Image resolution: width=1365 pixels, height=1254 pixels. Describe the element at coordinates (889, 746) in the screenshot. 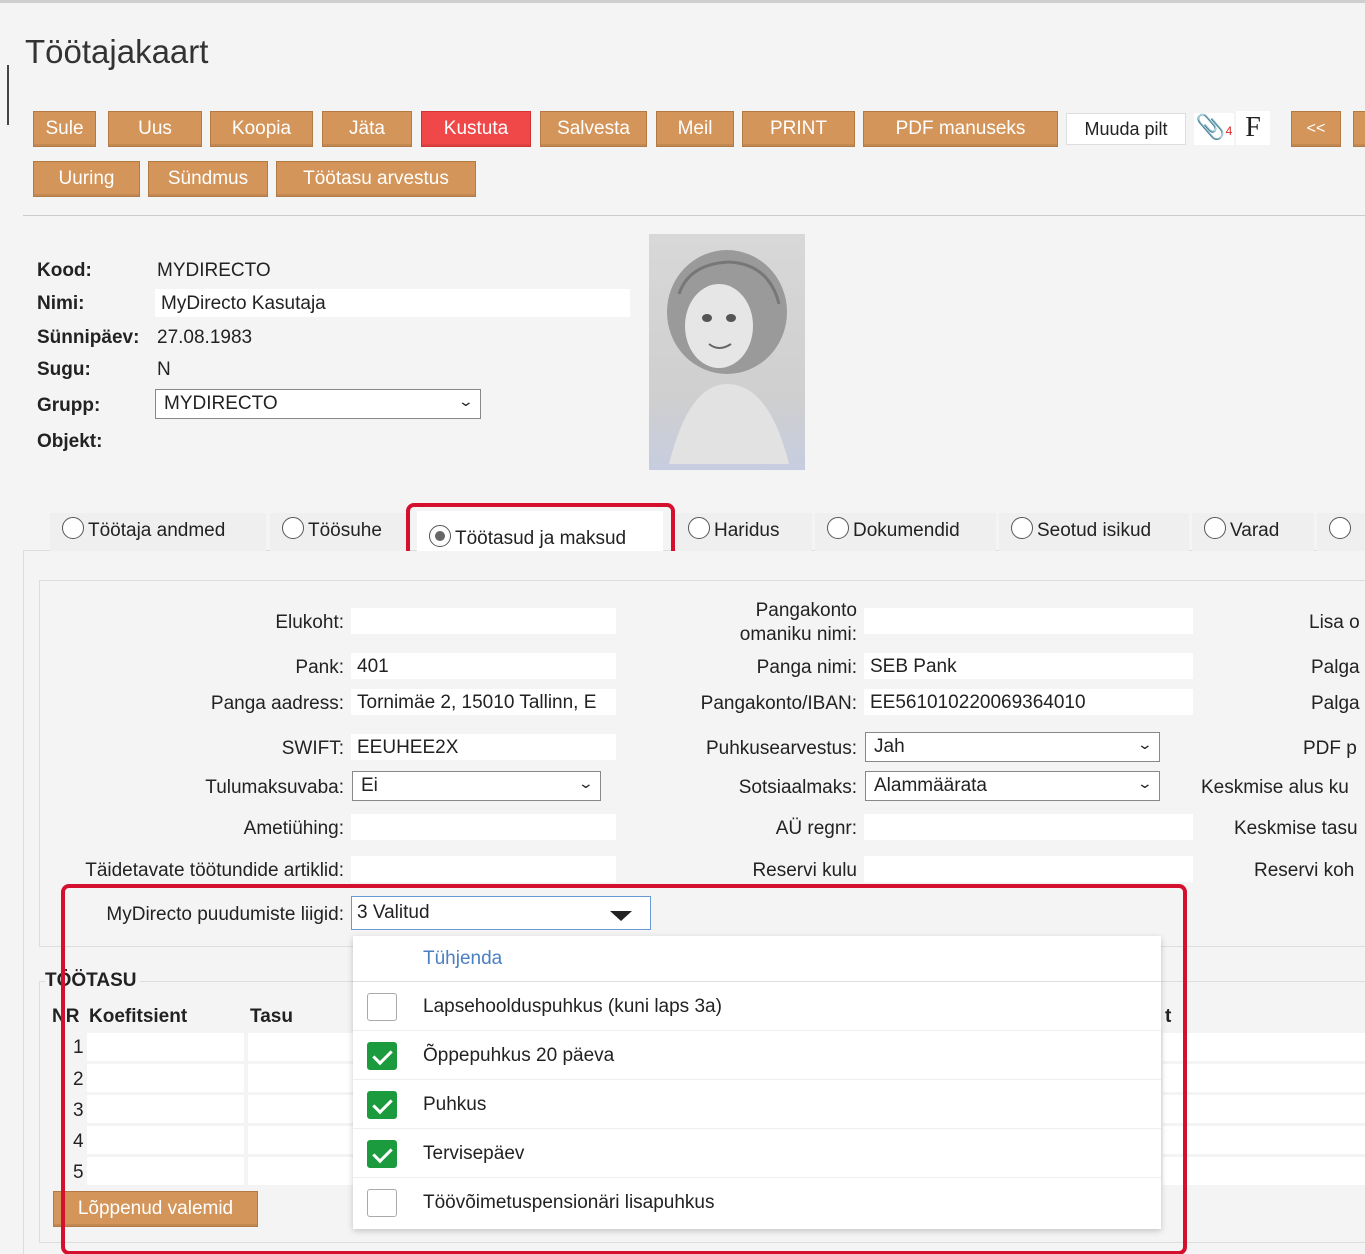

I see `vacation-calc-value: Jah` at that location.